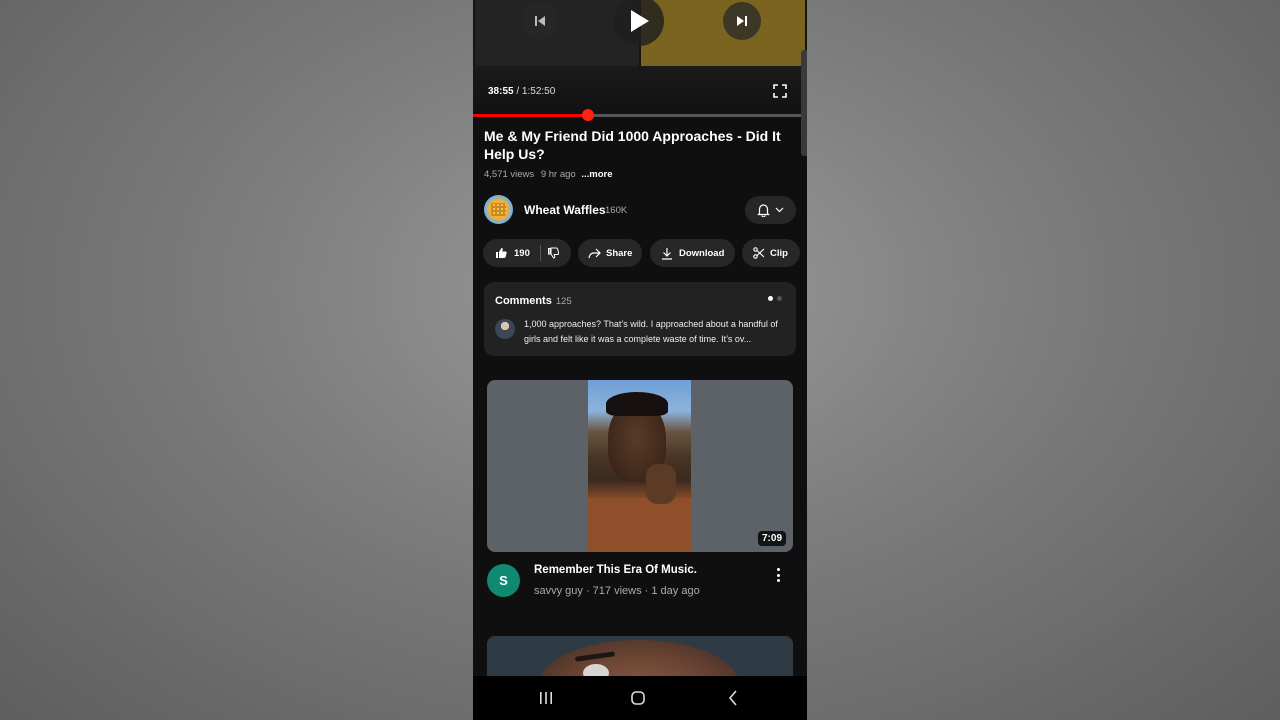 The height and width of the screenshot is (720, 1280). I want to click on next-icon, so click(742, 21).